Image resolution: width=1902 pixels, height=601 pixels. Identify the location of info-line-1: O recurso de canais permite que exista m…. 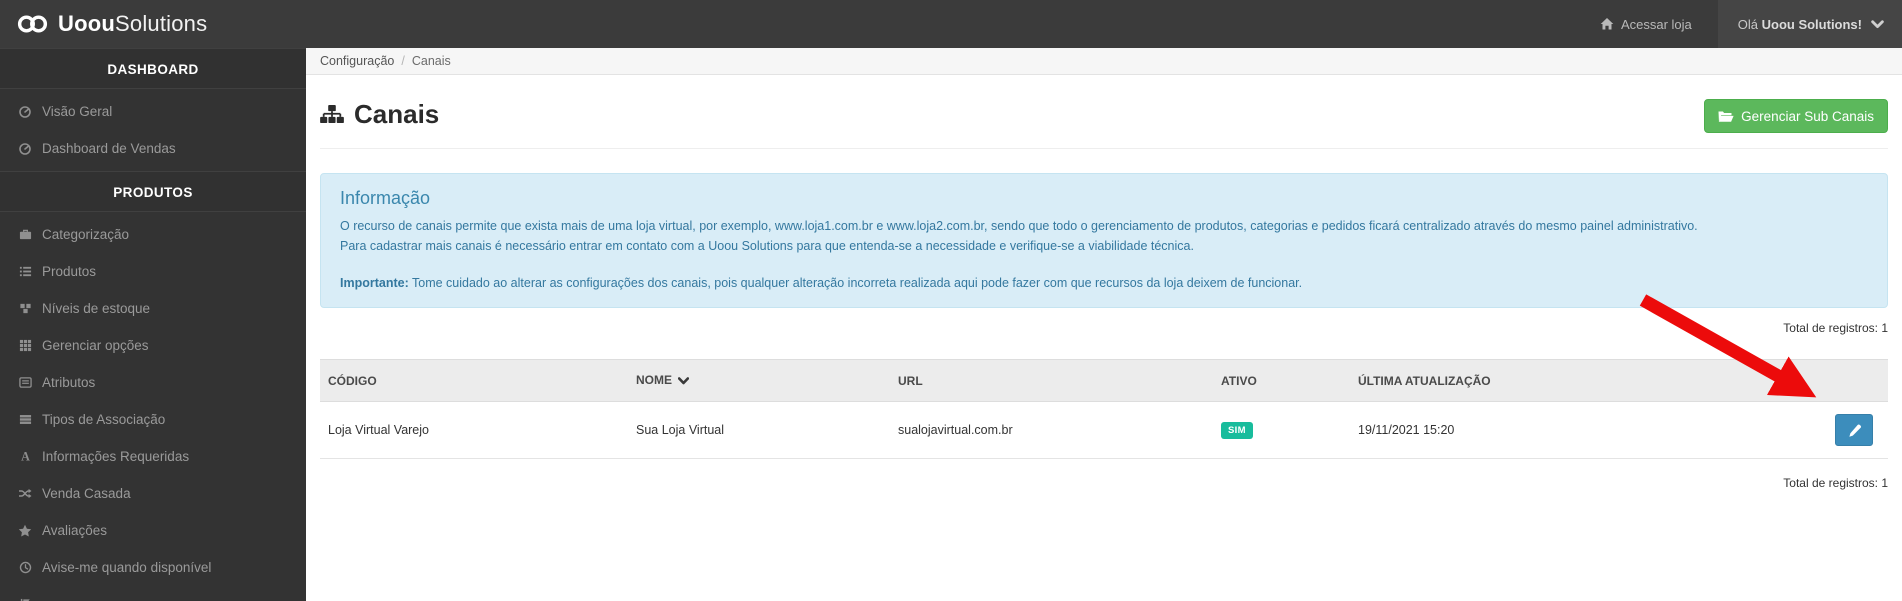
(1019, 226).